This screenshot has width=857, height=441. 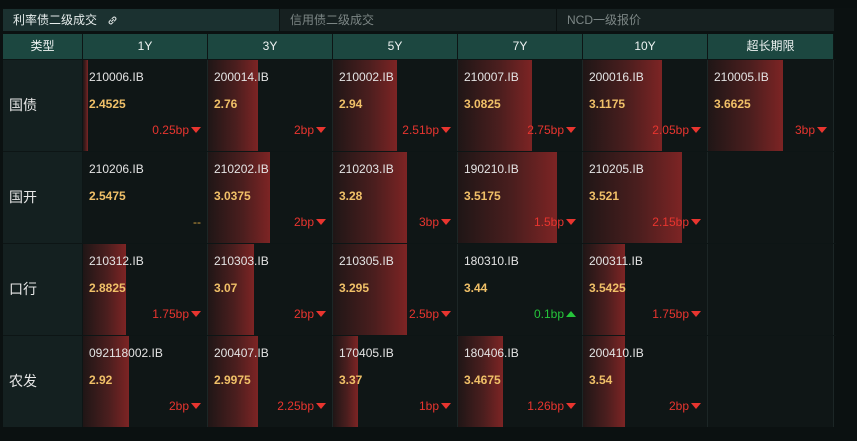 I want to click on bond-yield: 3.6625, so click(x=732, y=104).